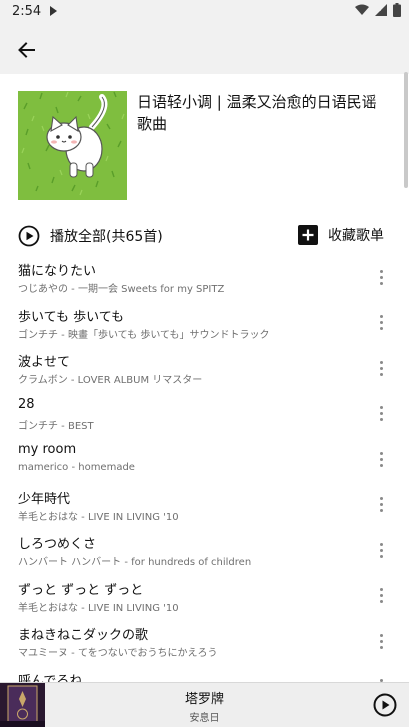 The width and height of the screenshot is (409, 727). I want to click on mini-player: 塔罗牌 安息日, so click(204, 704).